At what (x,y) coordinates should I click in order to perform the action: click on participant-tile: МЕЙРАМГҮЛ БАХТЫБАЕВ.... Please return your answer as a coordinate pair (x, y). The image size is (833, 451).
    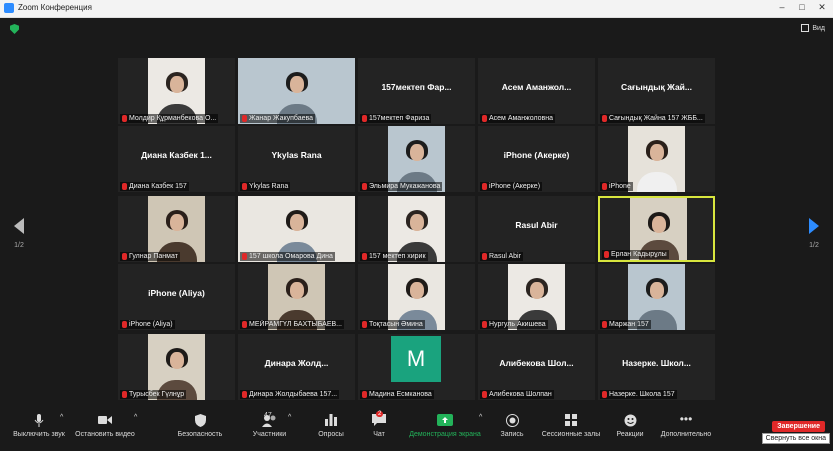
    Looking at the image, I should click on (296, 297).